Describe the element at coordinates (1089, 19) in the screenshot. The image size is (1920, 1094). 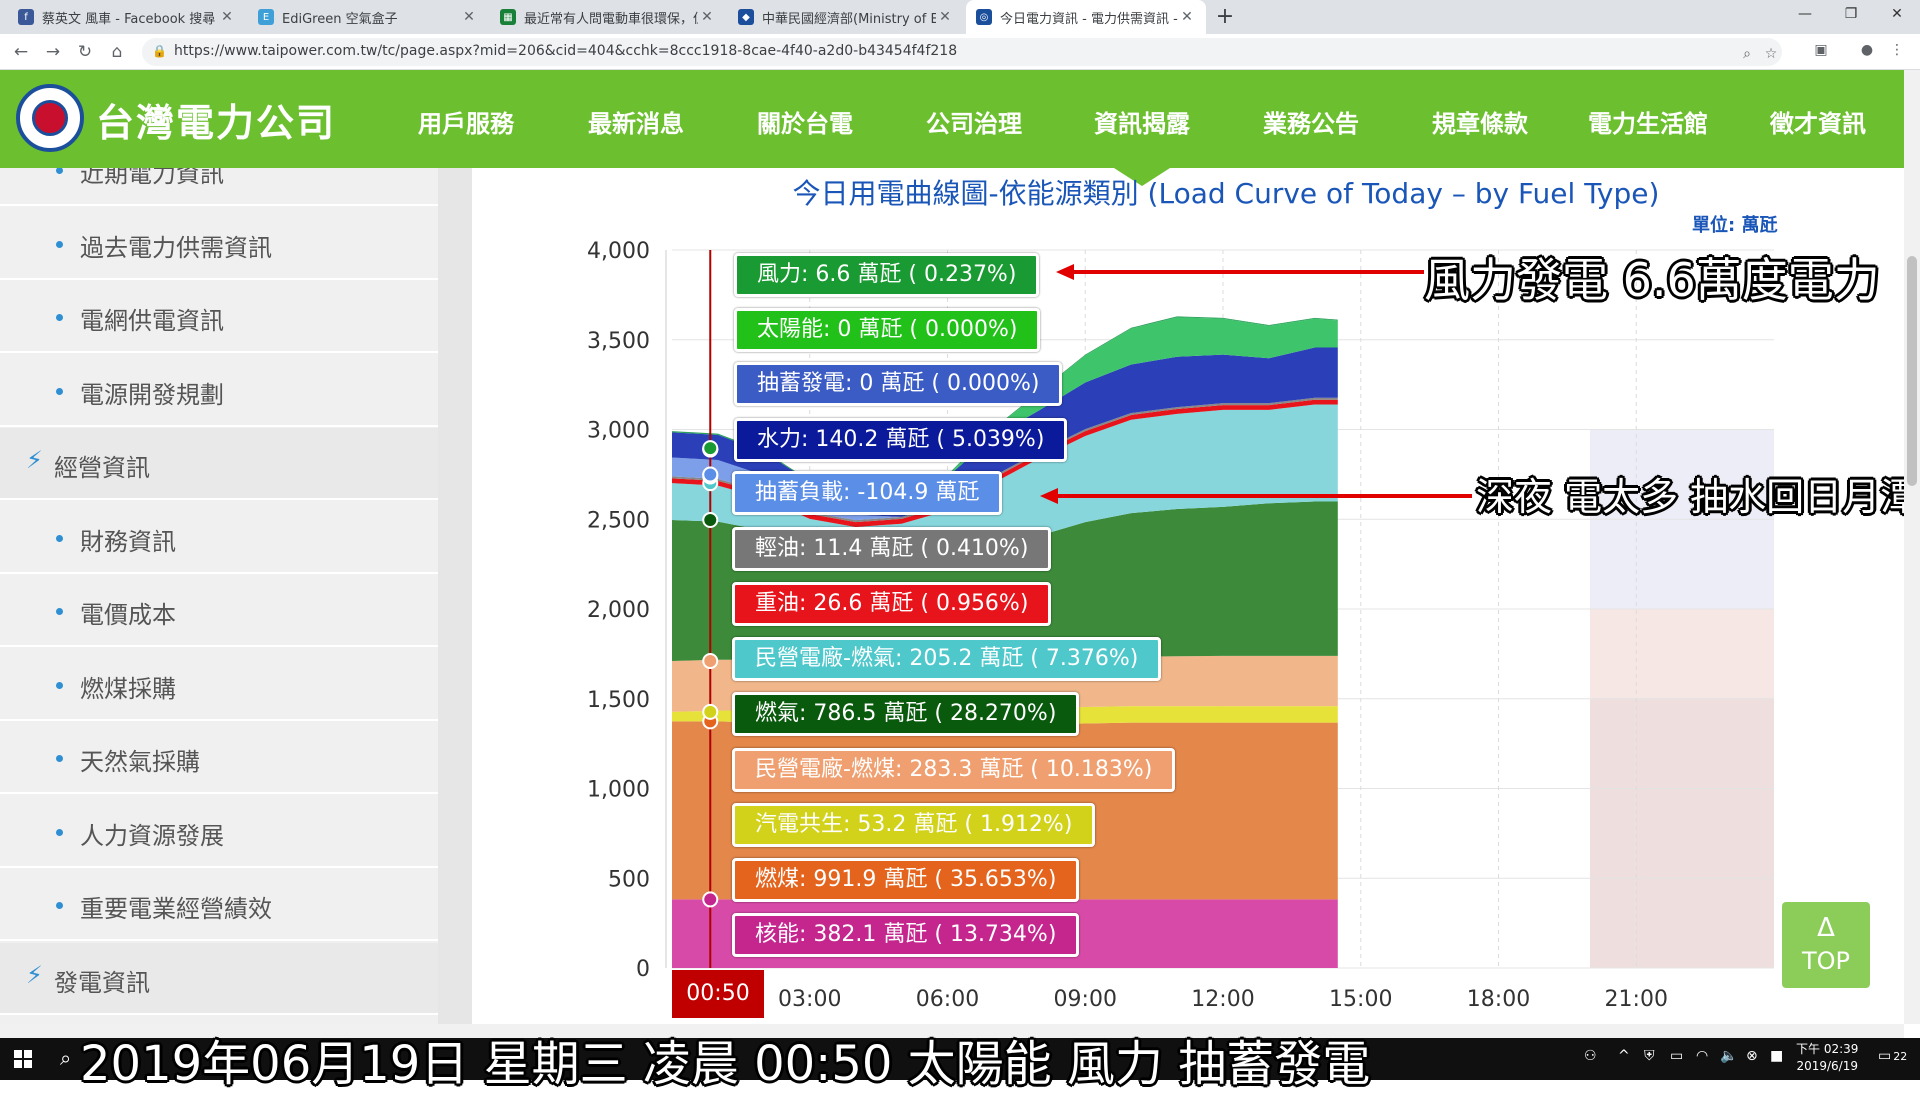
I see `tab-title: 今日電力資訊 - 電力供需資訊 - 台` at that location.